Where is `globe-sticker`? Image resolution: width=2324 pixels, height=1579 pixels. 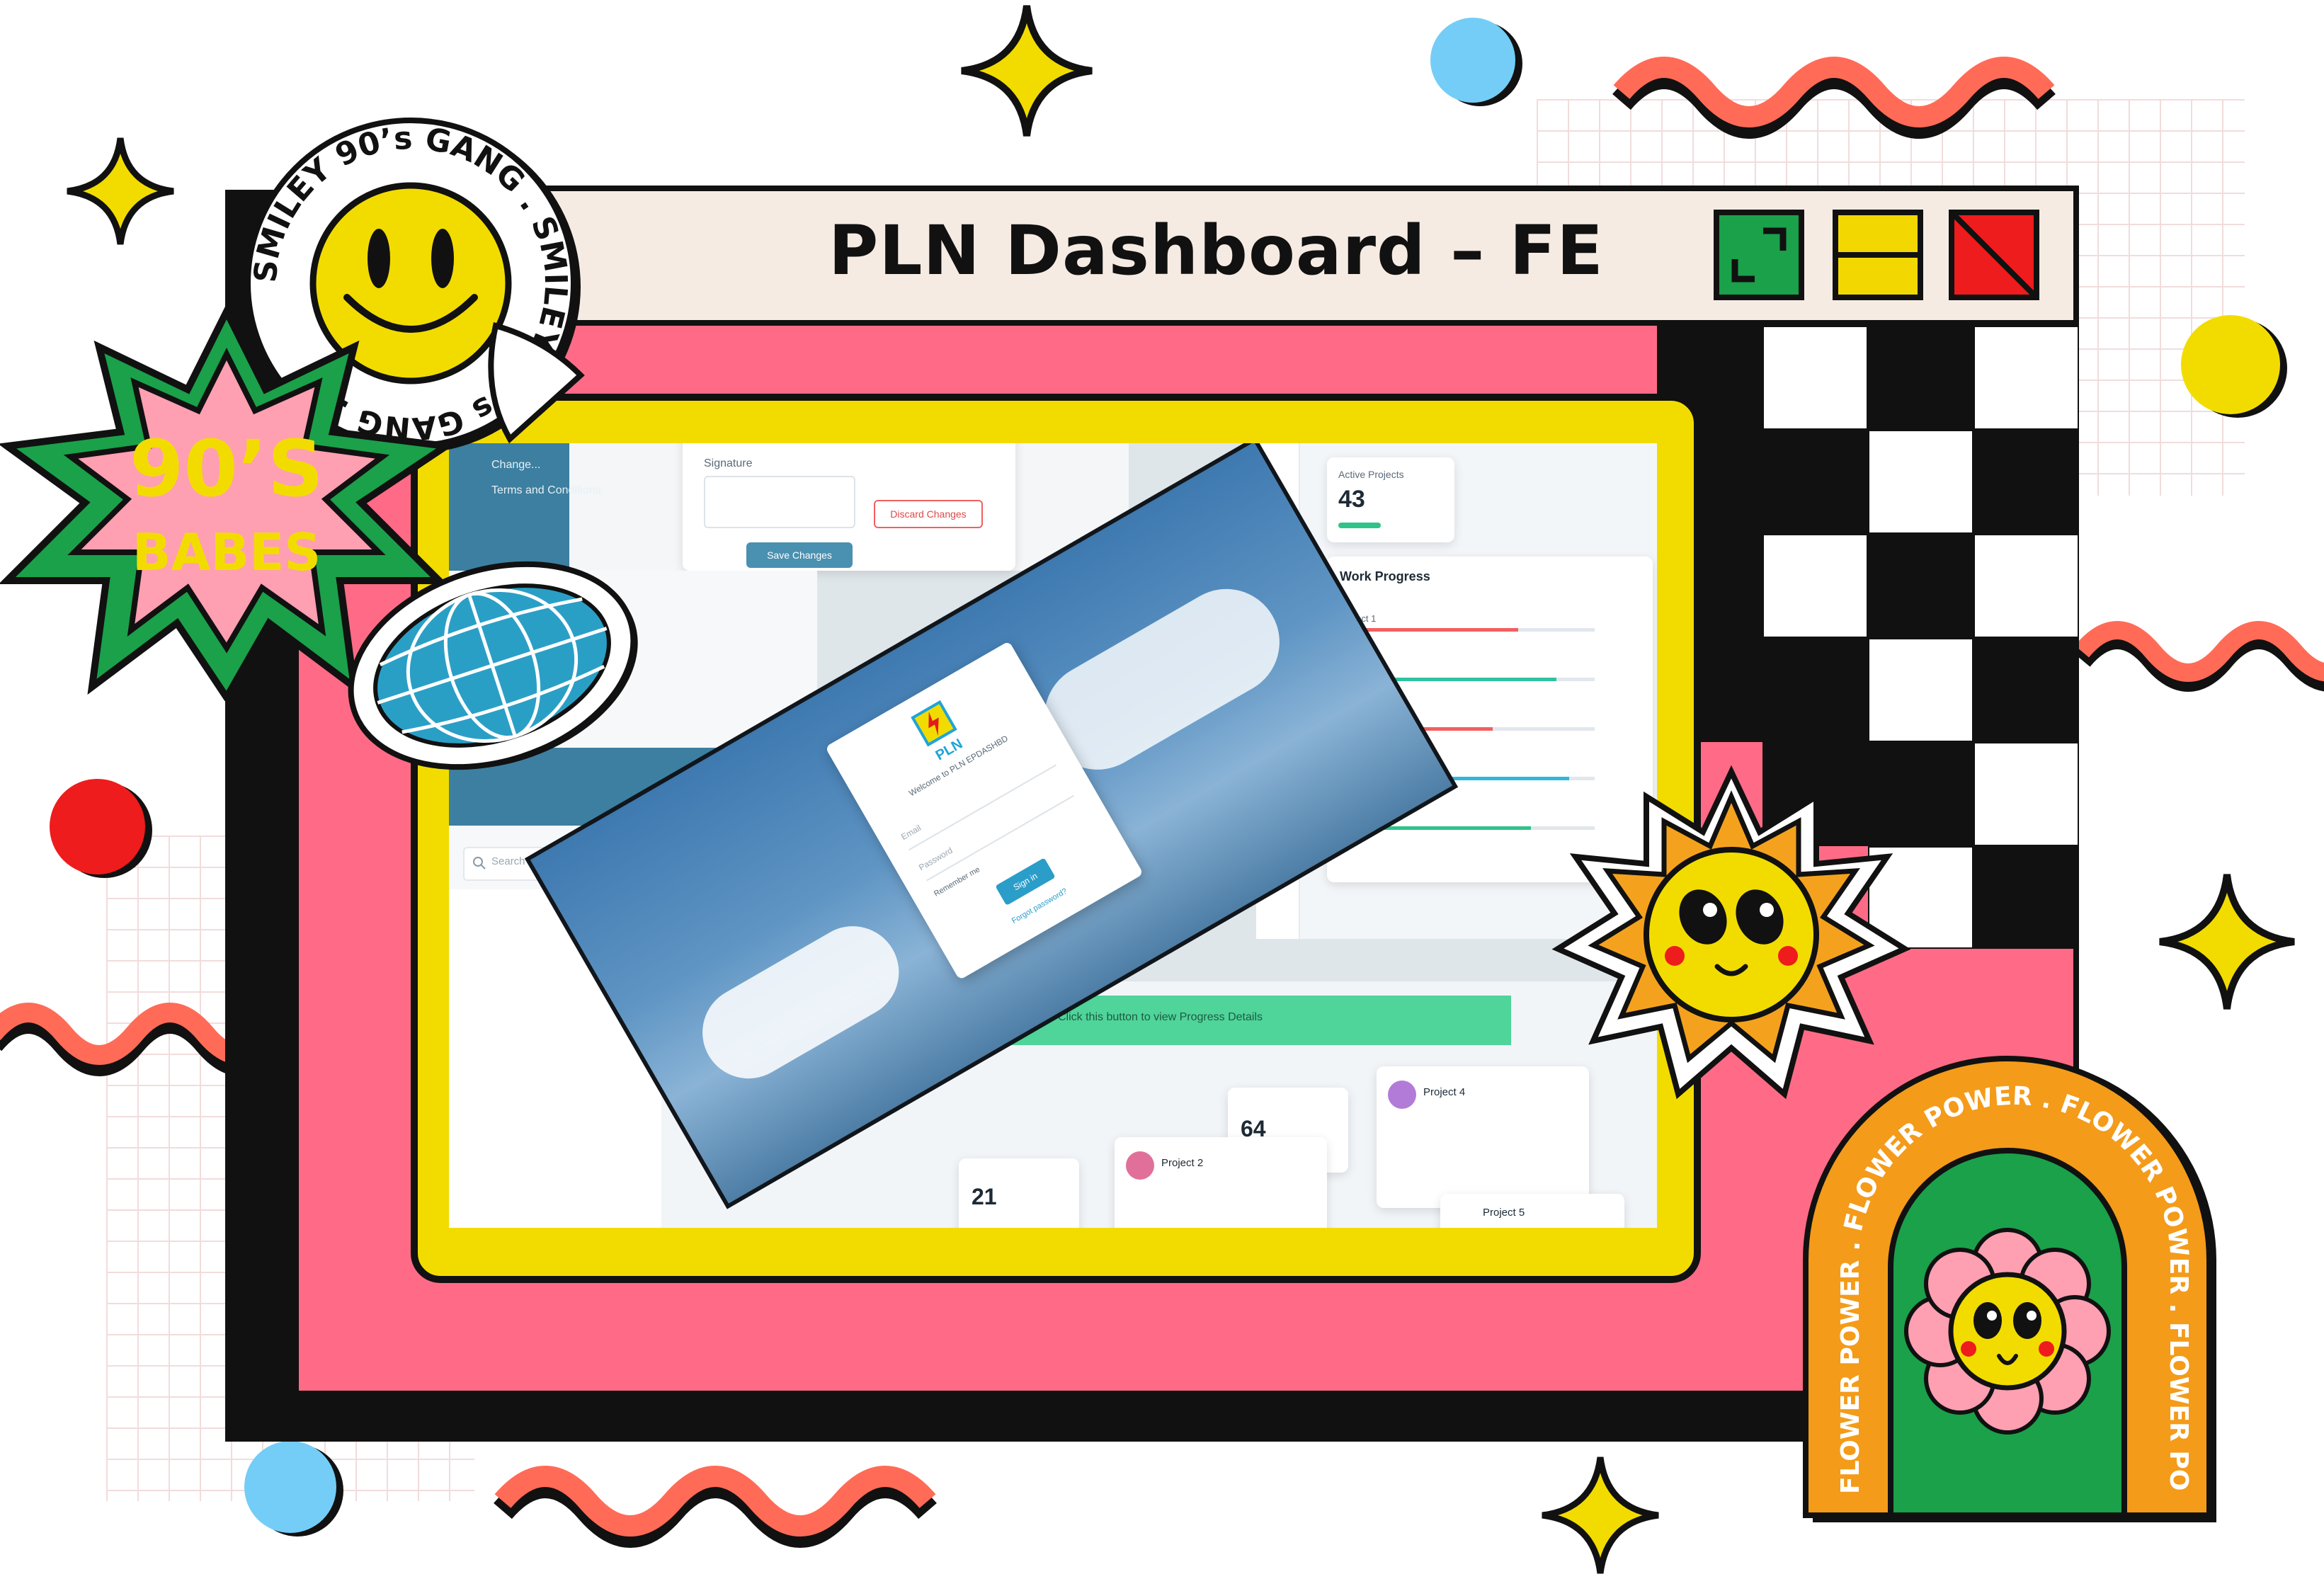
globe-sticker is located at coordinates (493, 665).